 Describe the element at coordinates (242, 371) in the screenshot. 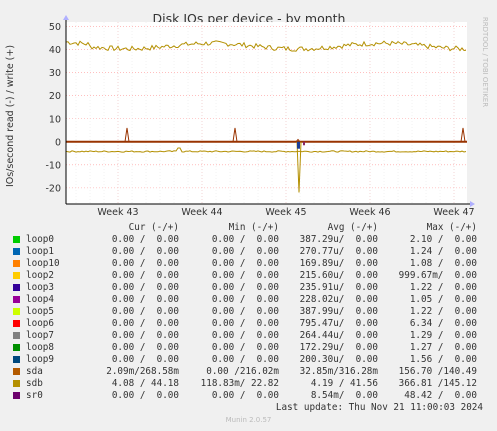

I see `legend-min: 0.00 /216.02m` at that location.